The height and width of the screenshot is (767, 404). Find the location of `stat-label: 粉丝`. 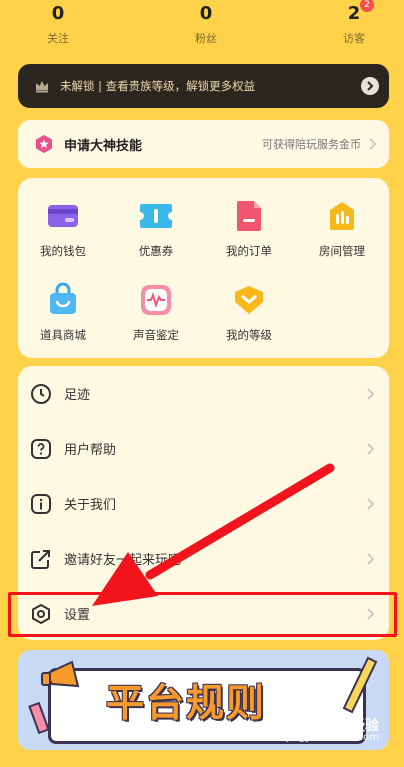

stat-label: 粉丝 is located at coordinates (206, 38).